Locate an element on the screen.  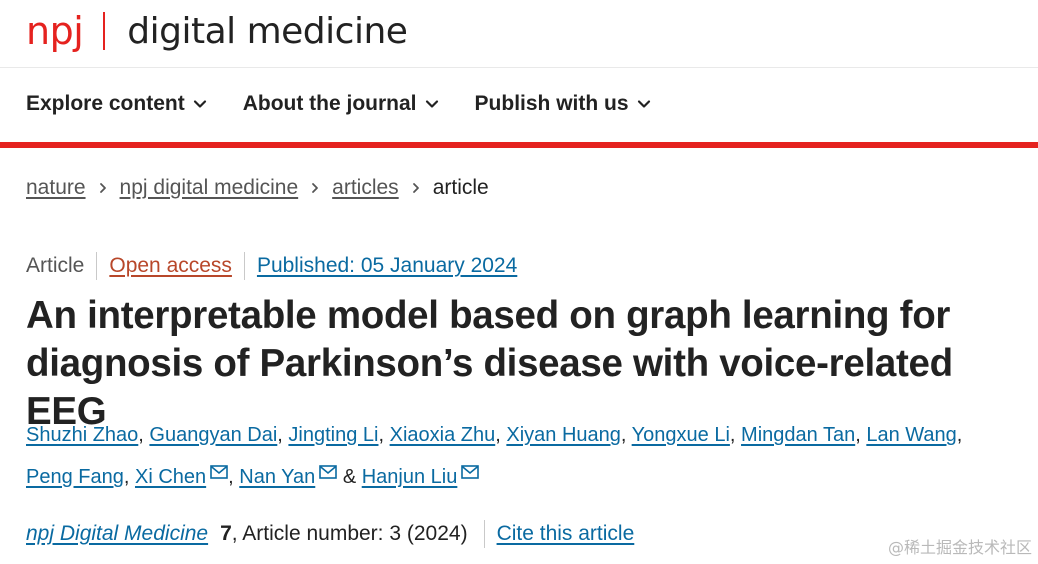
breadcrumb-current: article is located at coordinates (460, 187).